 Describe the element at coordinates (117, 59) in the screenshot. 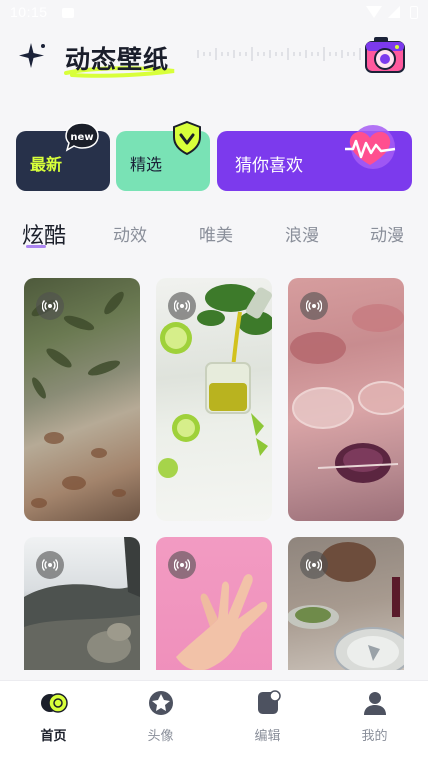

I see `page-title: 动态壁纸` at that location.